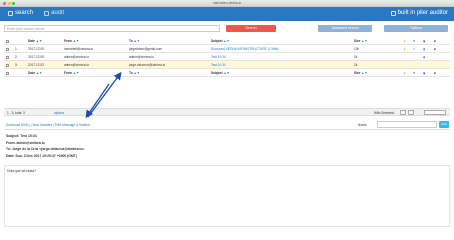 The image size is (454, 240). Describe the element at coordinates (345, 28) in the screenshot. I see `advanced-search-button: Advanced search` at that location.